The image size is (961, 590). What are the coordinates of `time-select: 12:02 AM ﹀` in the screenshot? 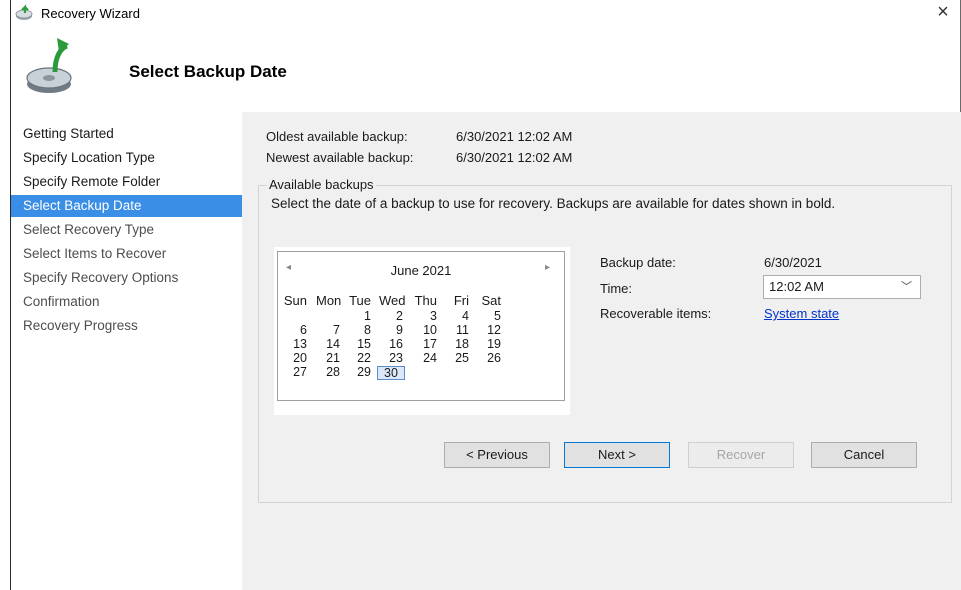 It's located at (842, 287).